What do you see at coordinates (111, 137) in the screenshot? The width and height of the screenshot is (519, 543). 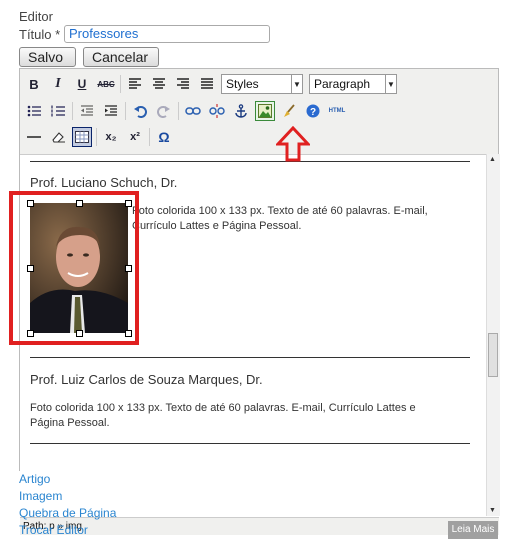 I see `subscript-button: x₂` at bounding box center [111, 137].